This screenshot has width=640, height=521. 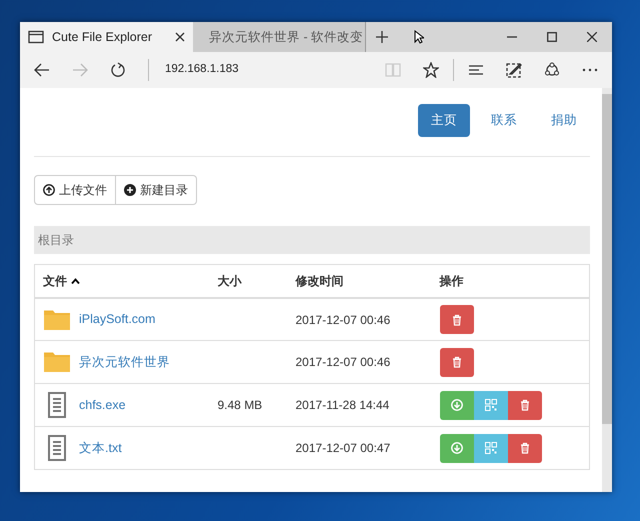 I want to click on file-name-link: 文本.txt, so click(x=100, y=448).